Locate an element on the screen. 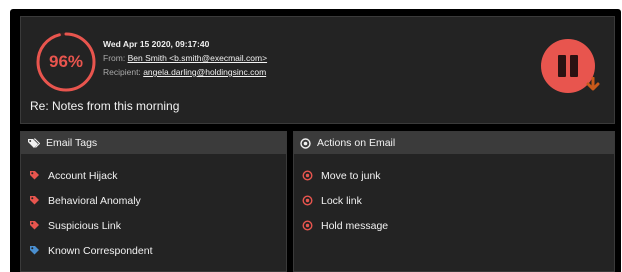 The width and height of the screenshot is (622, 272). tag-item: Known Correspondent is located at coordinates (157, 250).